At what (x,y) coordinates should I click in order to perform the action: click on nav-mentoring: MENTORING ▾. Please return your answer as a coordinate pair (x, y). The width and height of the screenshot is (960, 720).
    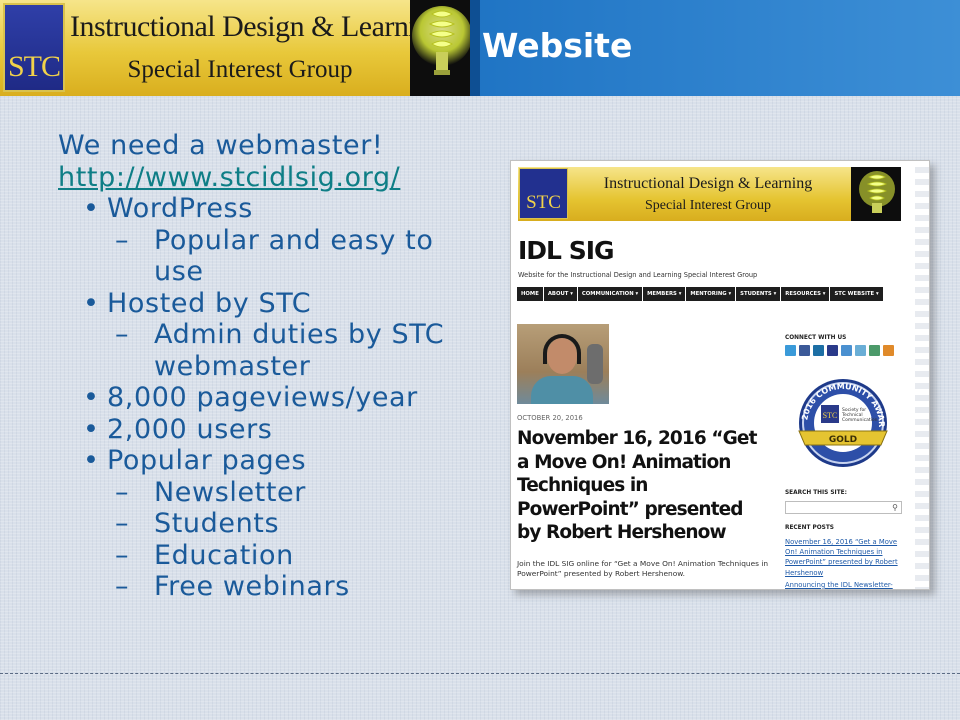
    Looking at the image, I should click on (711, 294).